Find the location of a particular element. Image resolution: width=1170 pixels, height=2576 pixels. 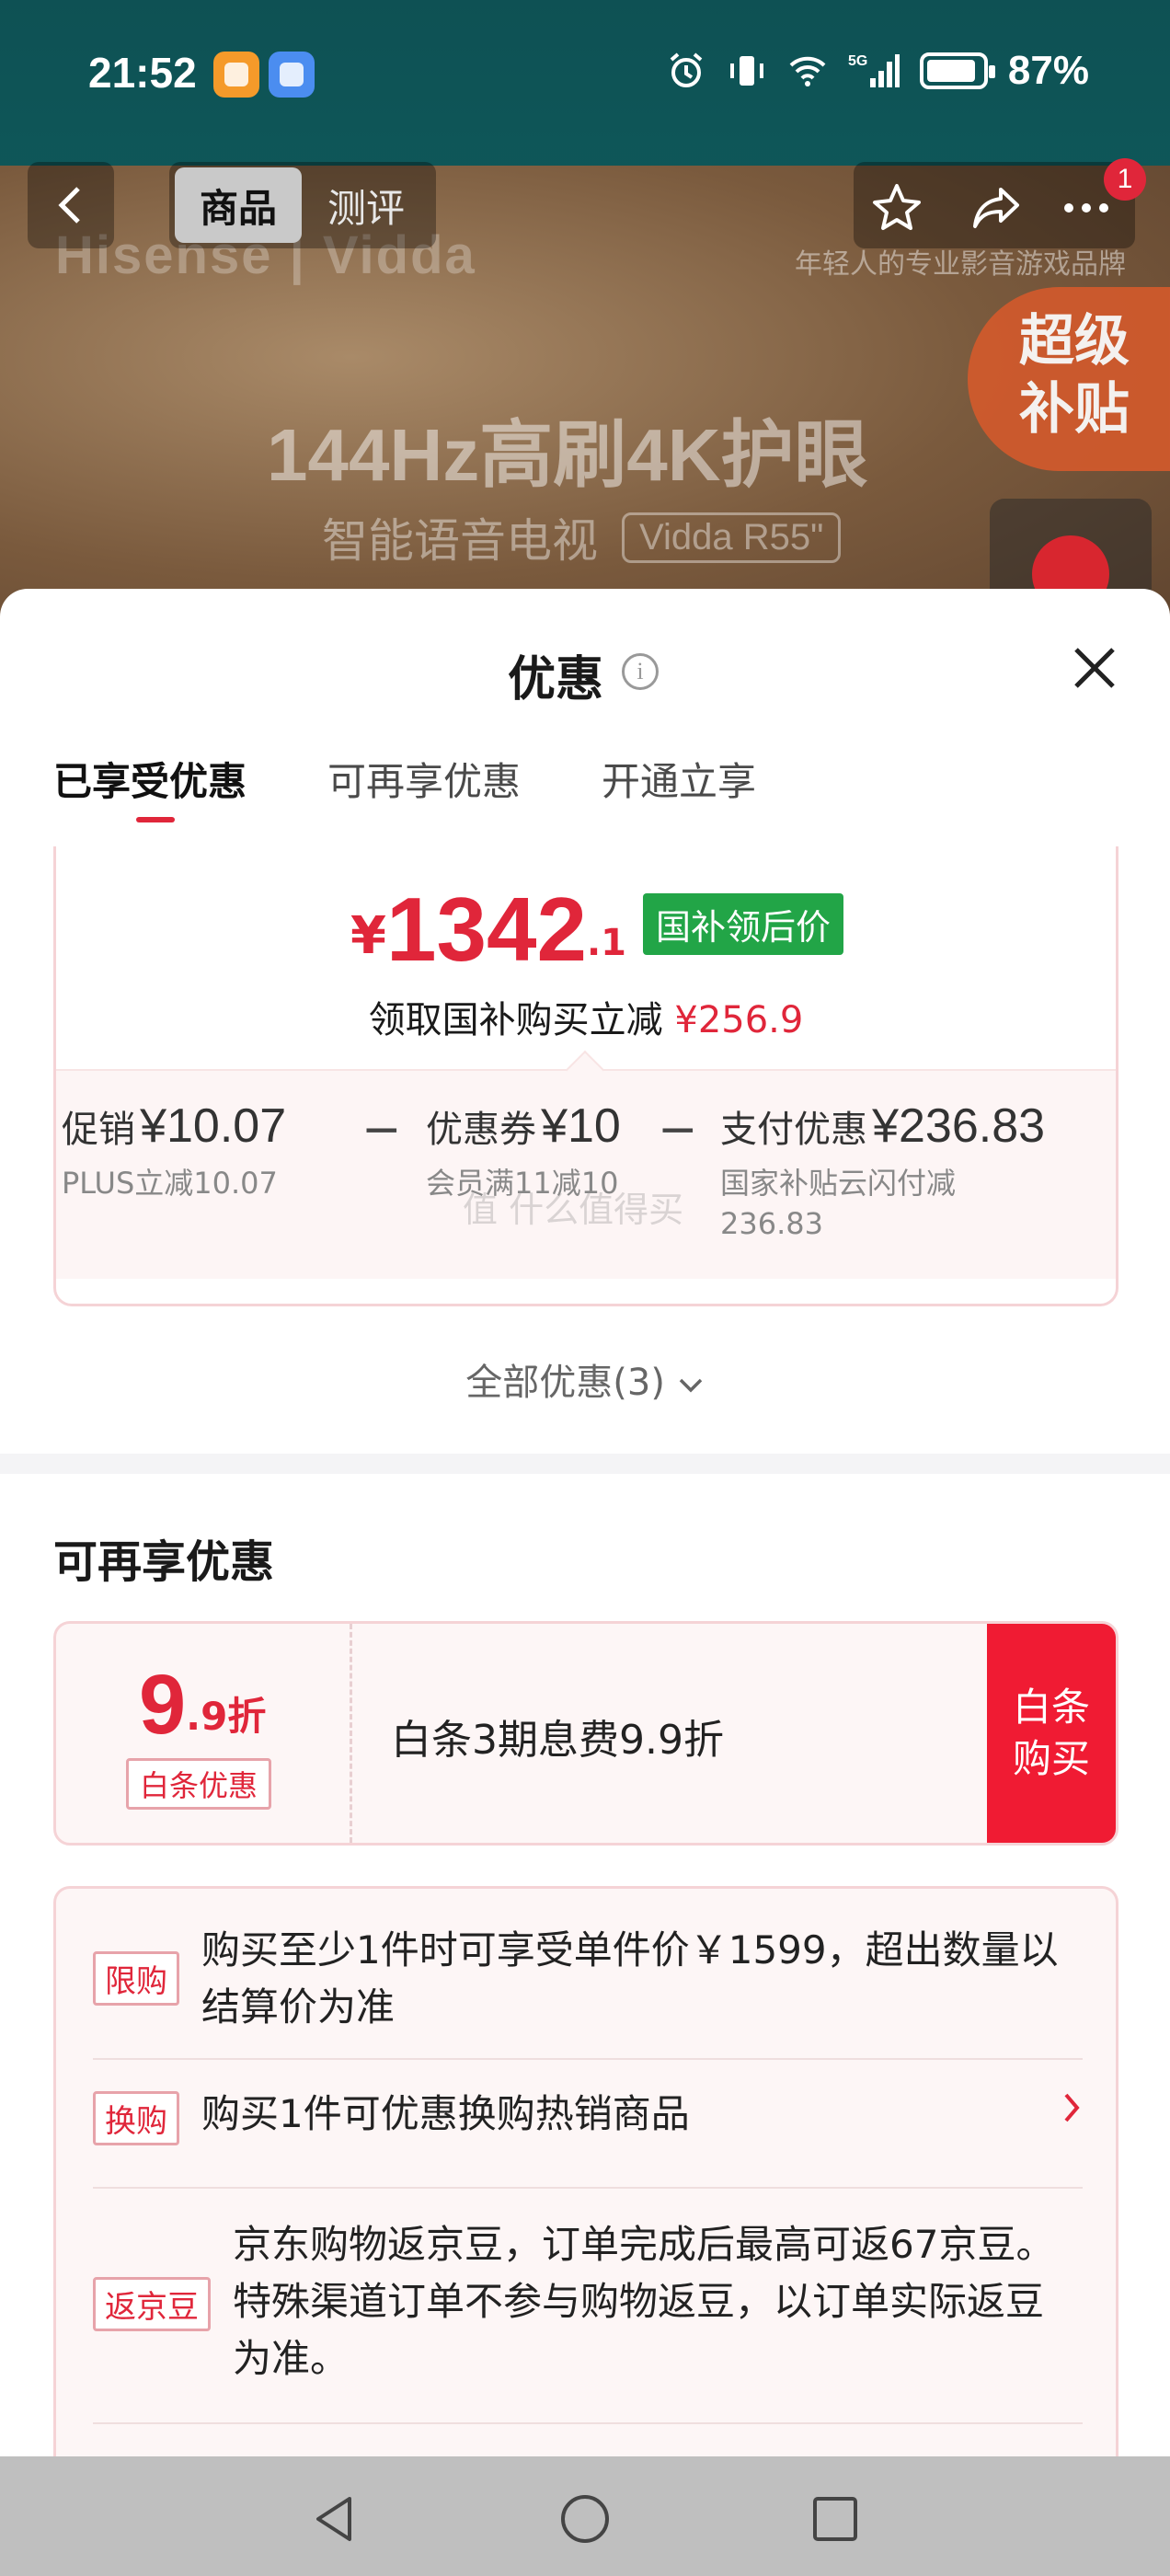

info-icon: i is located at coordinates (640, 671).